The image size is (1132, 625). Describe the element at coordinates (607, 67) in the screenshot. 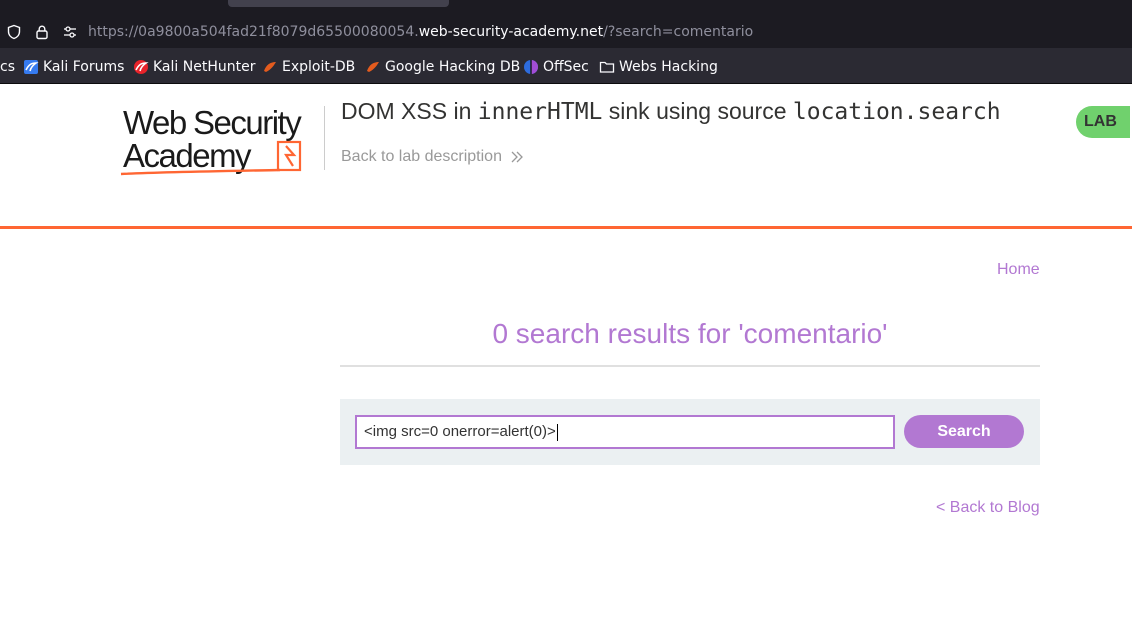

I see `folder-icon` at that location.